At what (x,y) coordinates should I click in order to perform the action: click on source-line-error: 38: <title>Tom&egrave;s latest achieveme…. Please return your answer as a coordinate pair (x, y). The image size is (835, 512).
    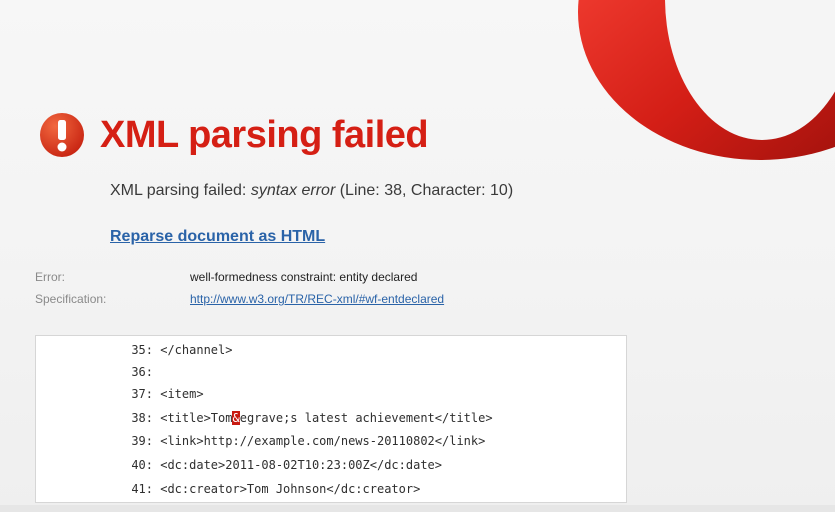
    Looking at the image, I should click on (264, 418).